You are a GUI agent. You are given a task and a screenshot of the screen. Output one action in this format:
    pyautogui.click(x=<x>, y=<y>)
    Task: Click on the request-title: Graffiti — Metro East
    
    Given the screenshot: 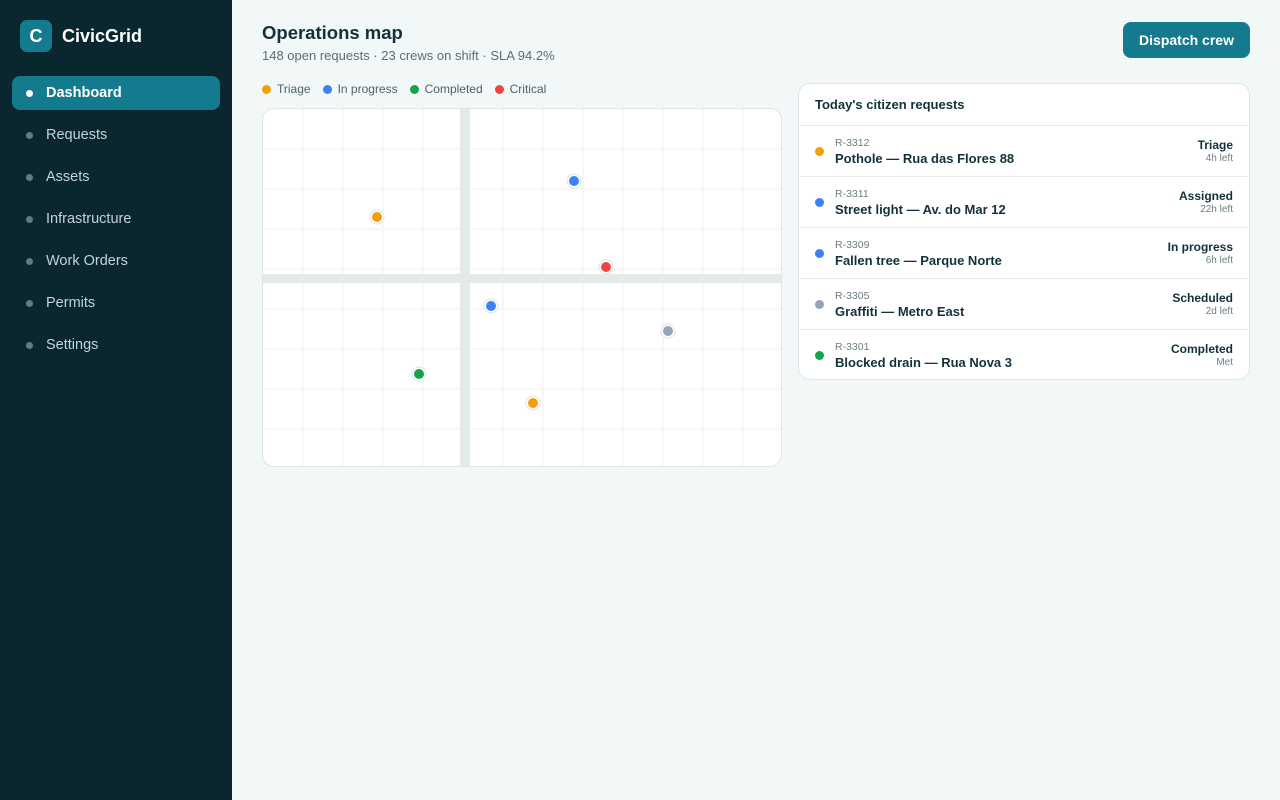 What is the action you would take?
    pyautogui.click(x=900, y=311)
    